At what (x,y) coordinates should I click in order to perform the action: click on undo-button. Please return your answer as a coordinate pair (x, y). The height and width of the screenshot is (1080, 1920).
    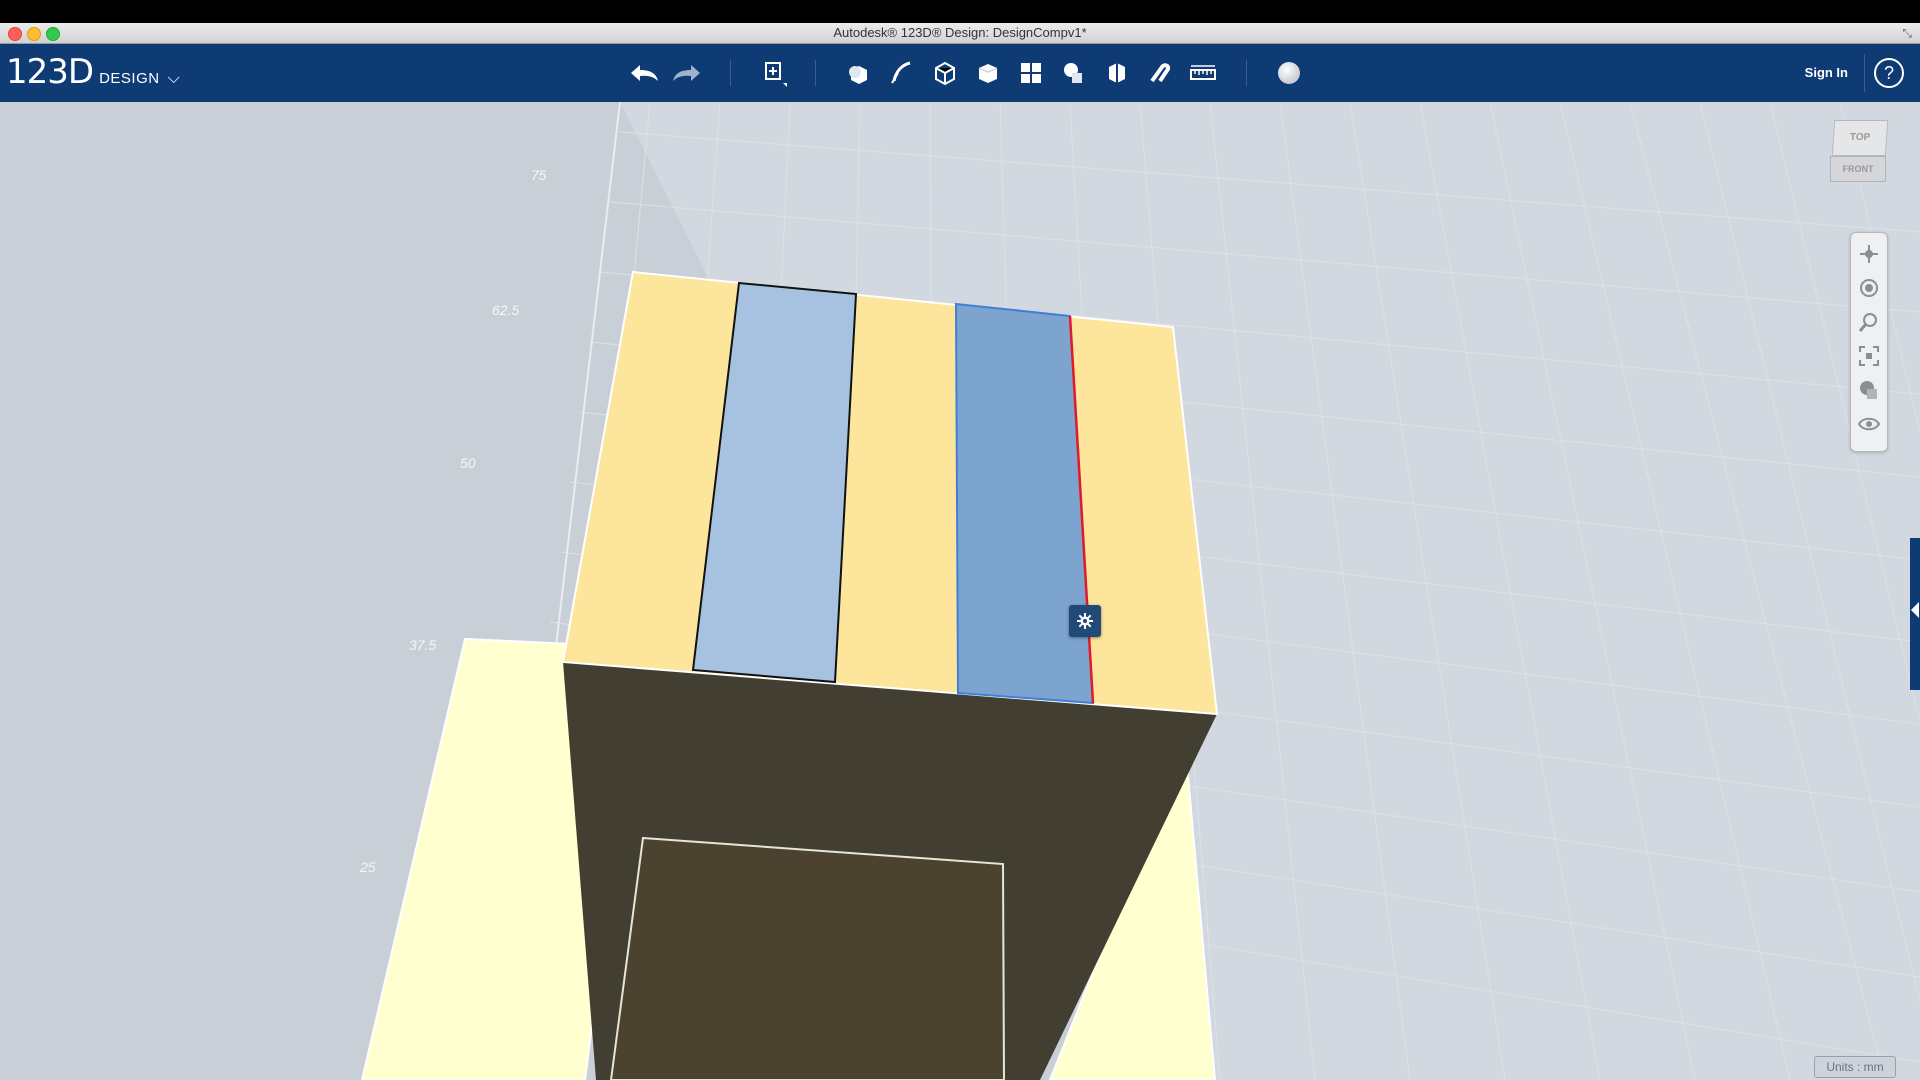
    Looking at the image, I should click on (644, 73).